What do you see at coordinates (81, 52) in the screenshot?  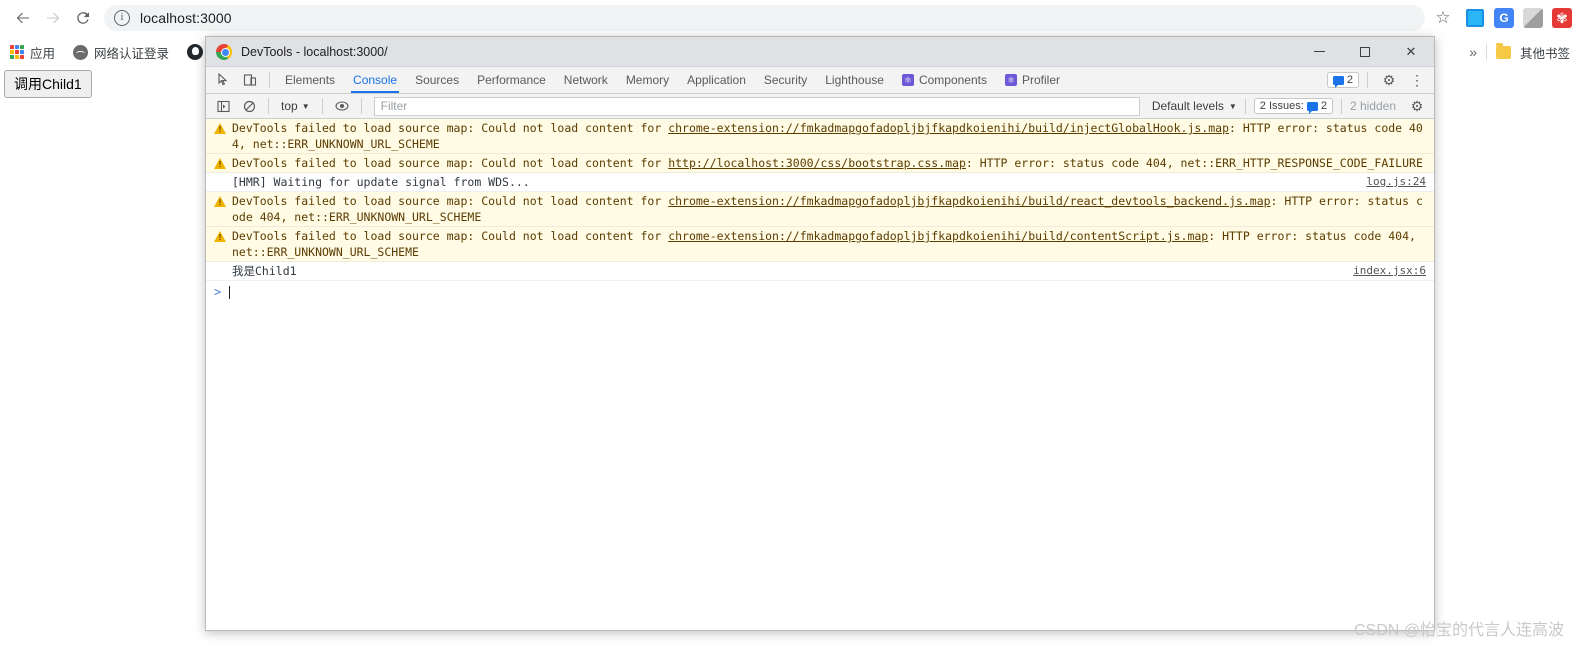 I see `globe-icon` at bounding box center [81, 52].